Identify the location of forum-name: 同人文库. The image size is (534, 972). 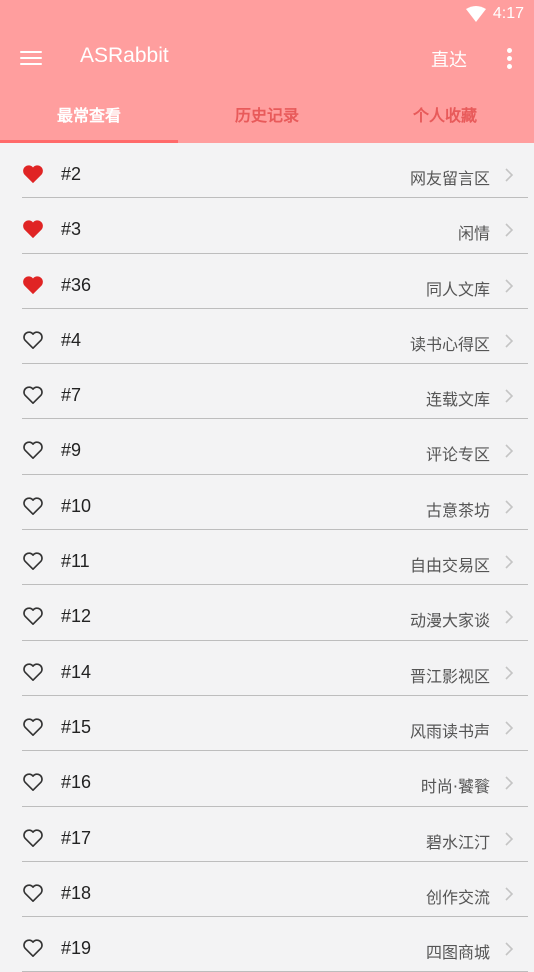
(457, 289).